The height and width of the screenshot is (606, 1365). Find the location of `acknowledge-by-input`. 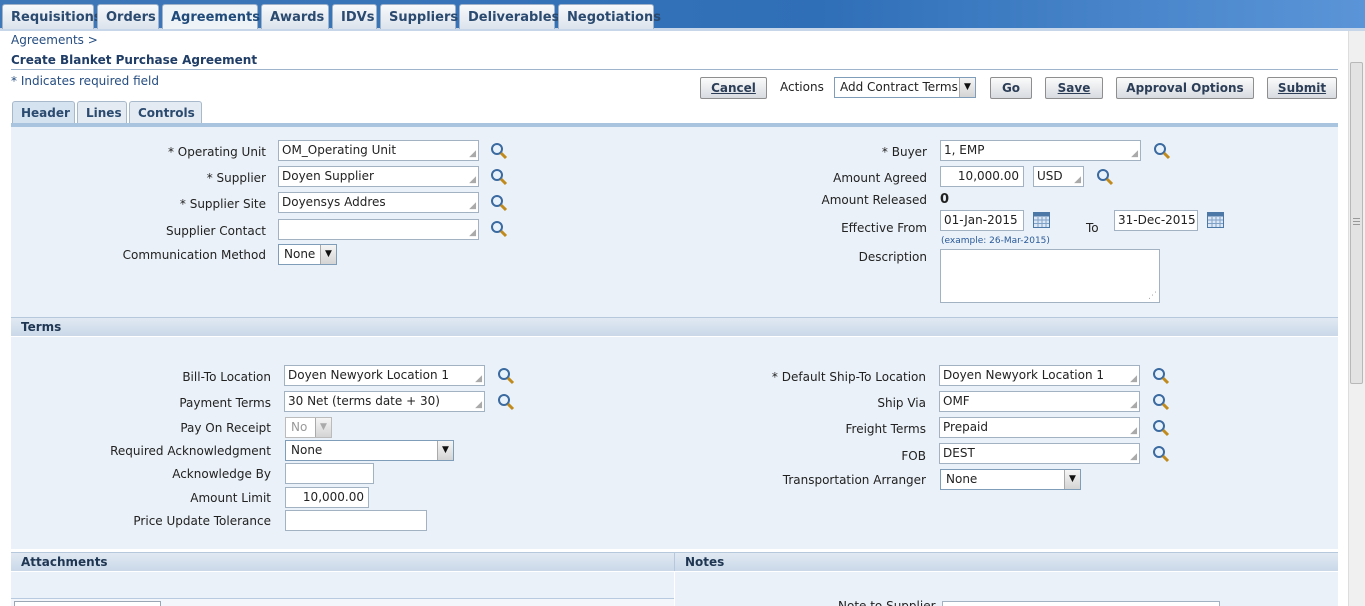

acknowledge-by-input is located at coordinates (329, 473).